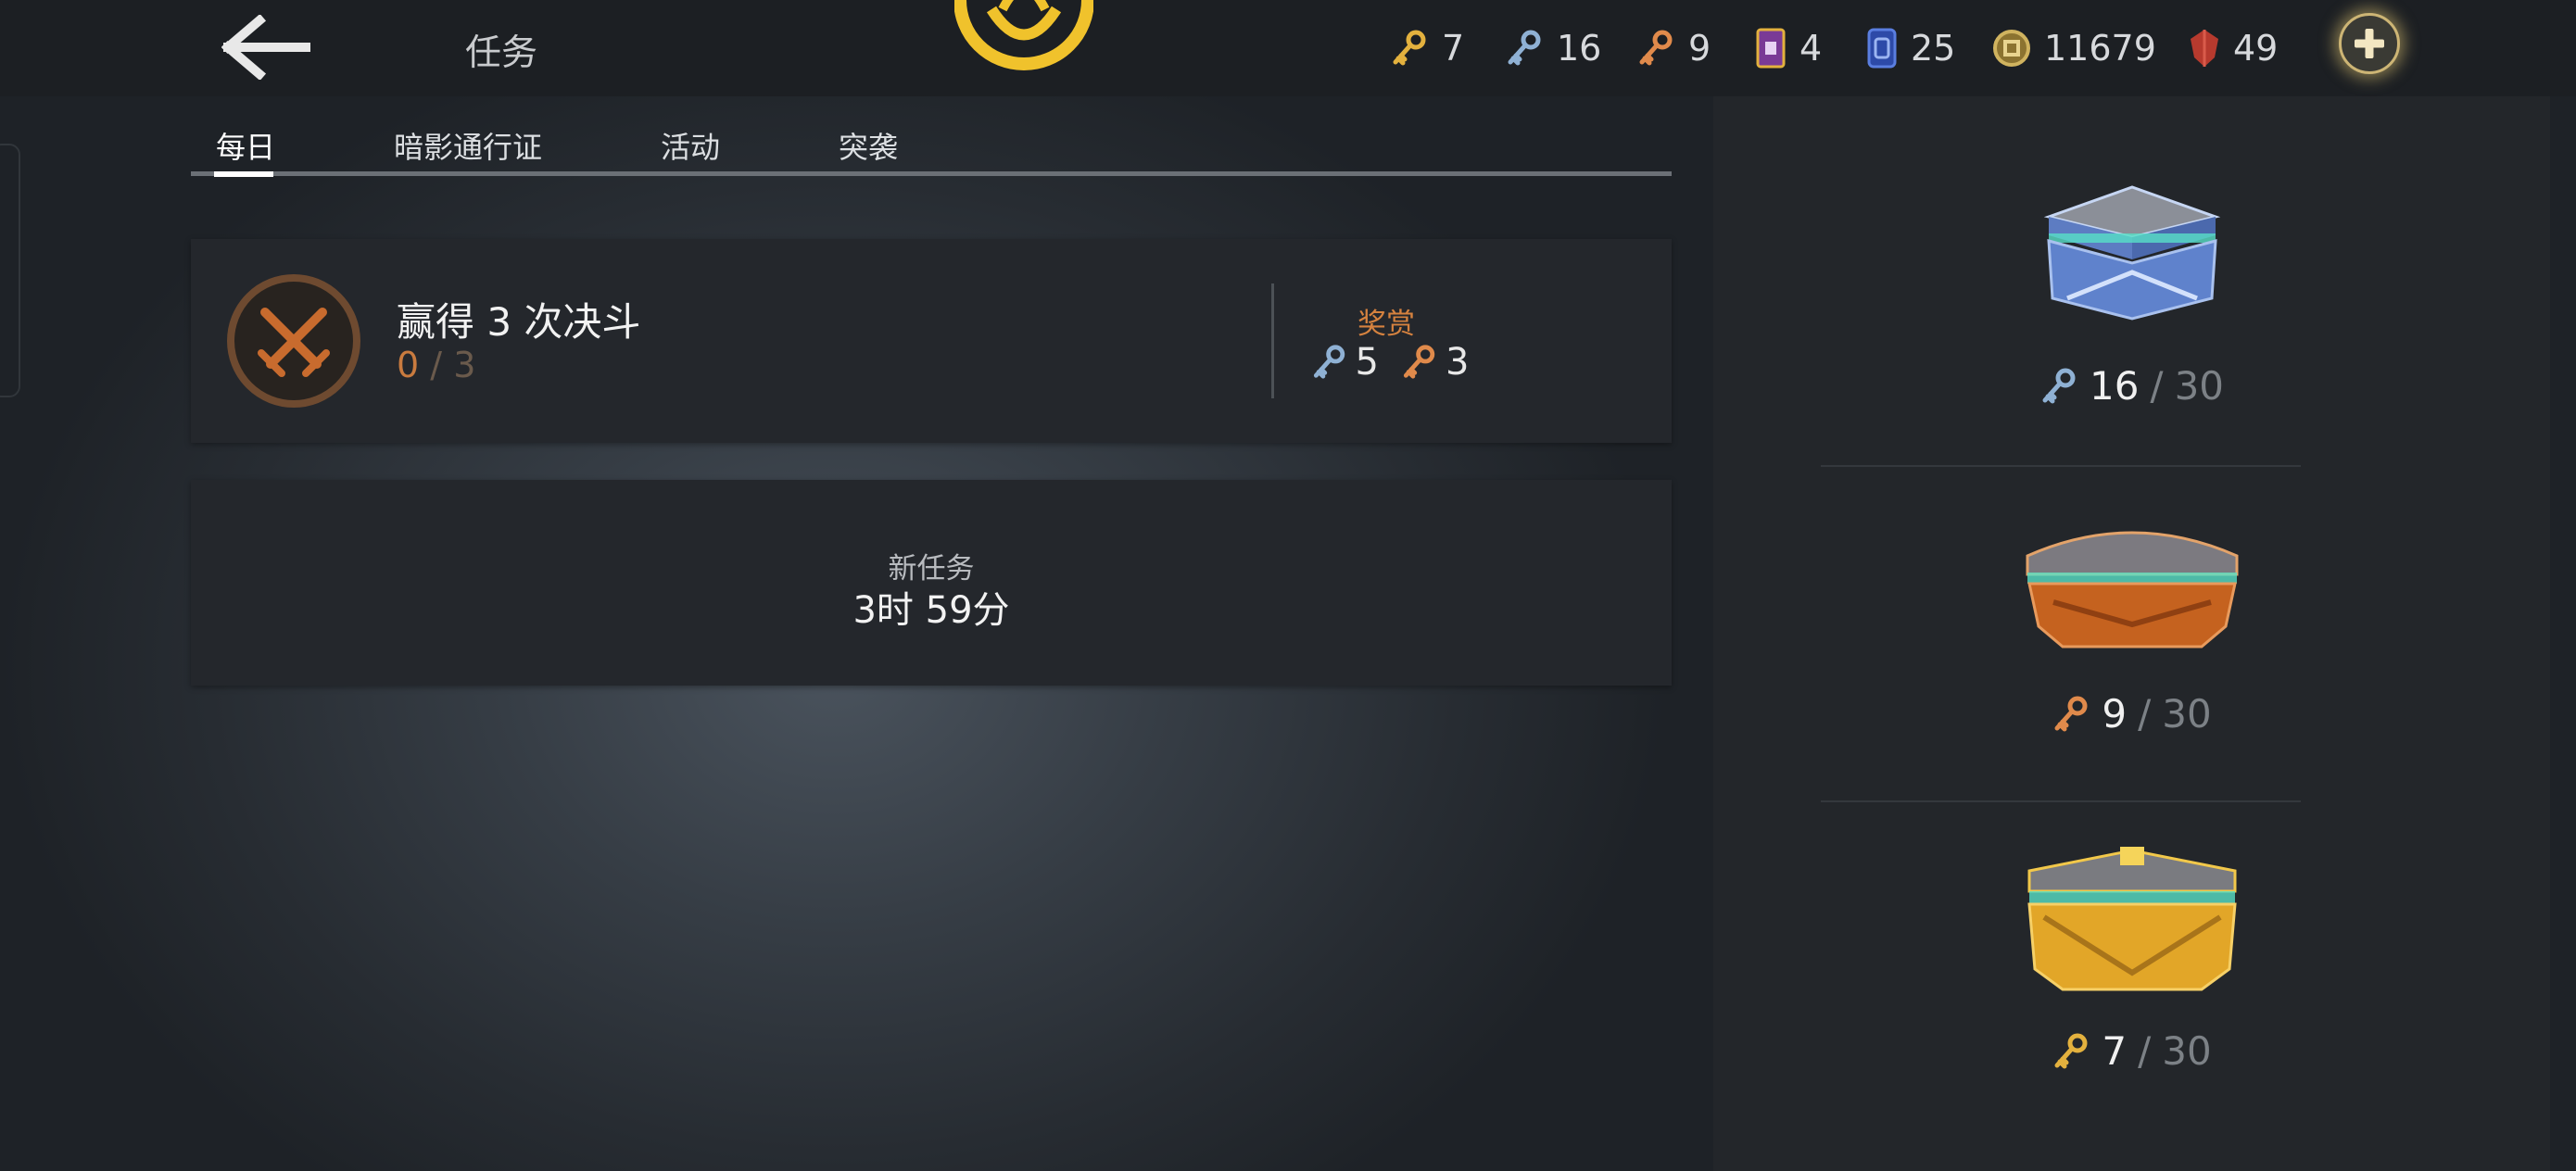 This screenshot has height=1171, width=2576. Describe the element at coordinates (2131, 1051) in the screenshot. I see `gold-chest-progress: 7 / 30` at that location.